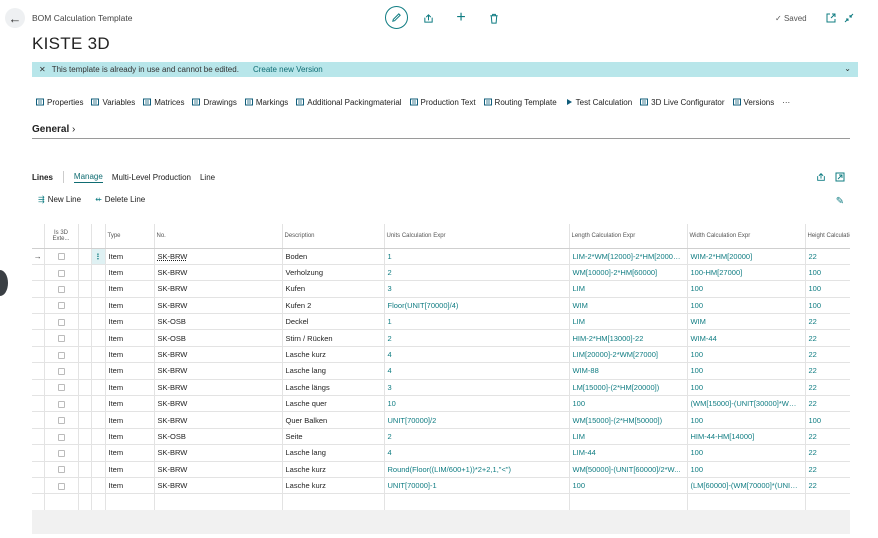 Image resolution: width=878 pixels, height=538 pixels. I want to click on action-variables: Variables, so click(113, 102).